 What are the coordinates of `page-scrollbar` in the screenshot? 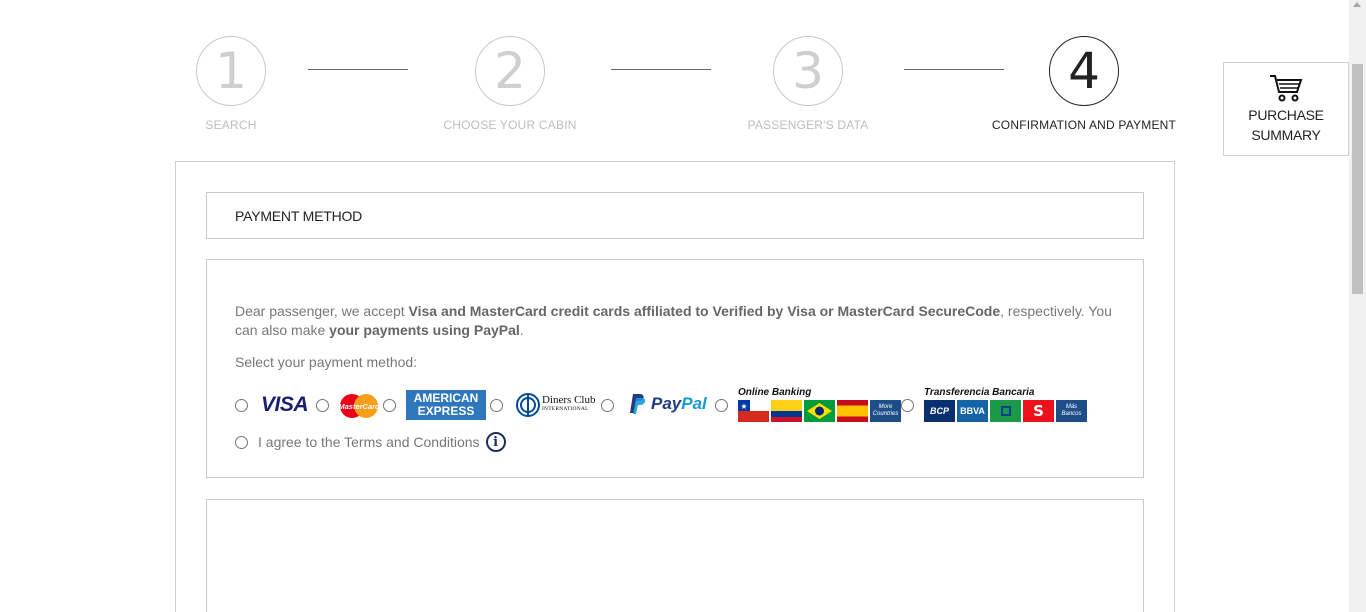 It's located at (1357, 306).